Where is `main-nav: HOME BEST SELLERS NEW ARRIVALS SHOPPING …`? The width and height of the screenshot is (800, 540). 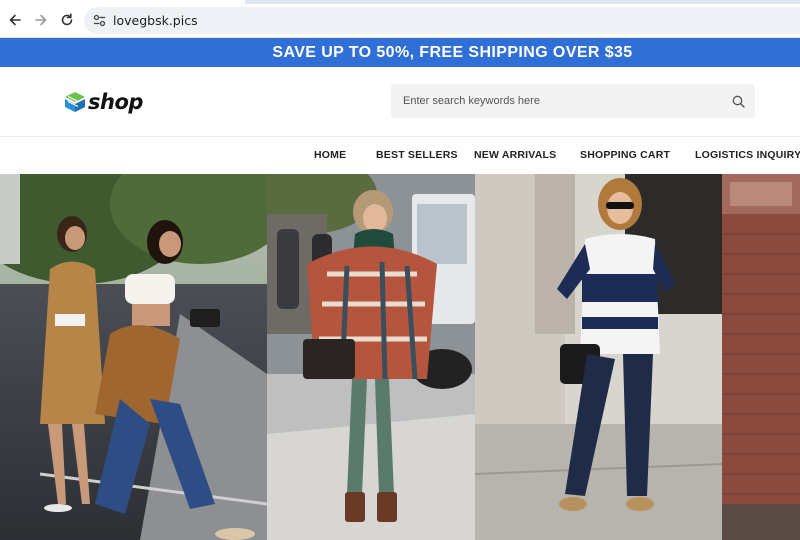 main-nav: HOME BEST SELLERS NEW ARRIVALS SHOPPING … is located at coordinates (400, 155).